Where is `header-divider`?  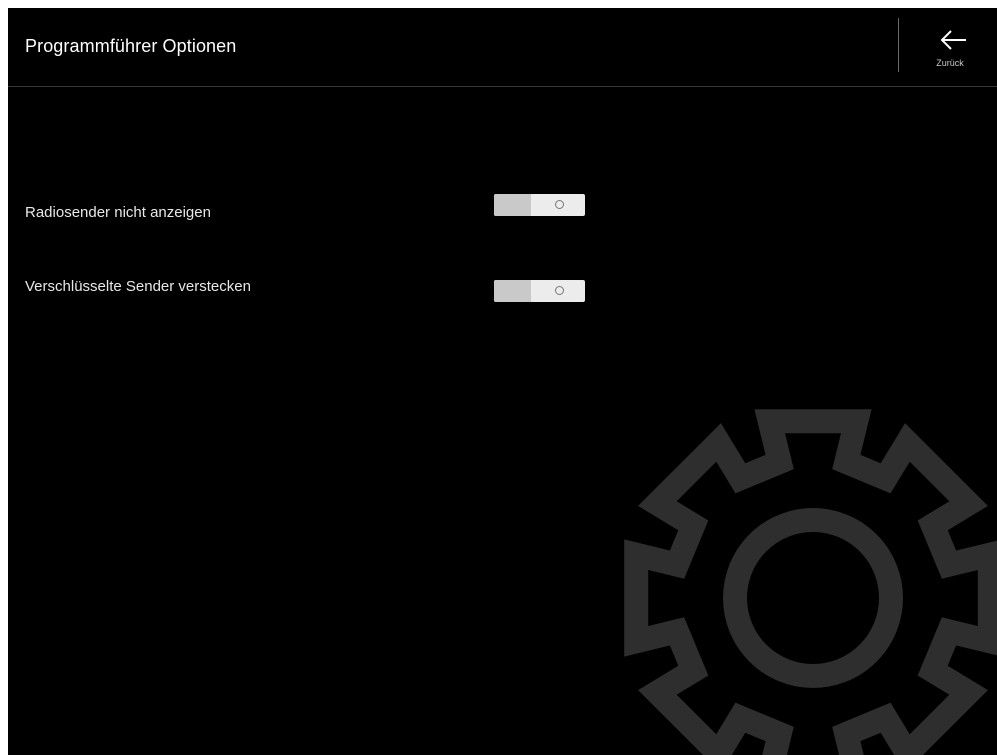
header-divider is located at coordinates (898, 45).